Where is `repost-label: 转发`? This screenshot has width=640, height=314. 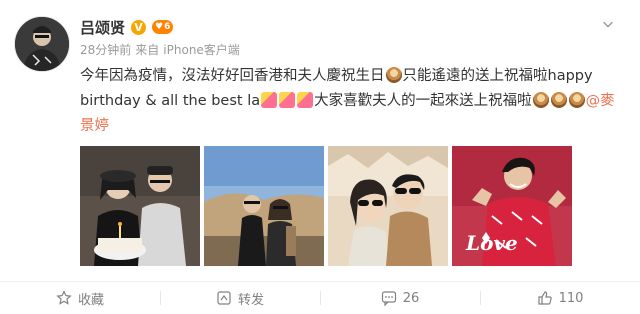 repost-label: 转发 is located at coordinates (250, 300).